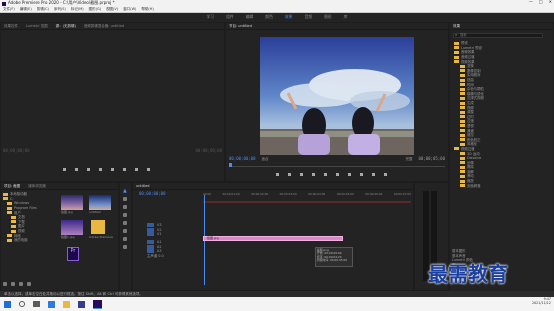 The height and width of the screenshot is (311, 554). Describe the element at coordinates (230, 165) in the screenshot. I see `playhead-icon` at that location.